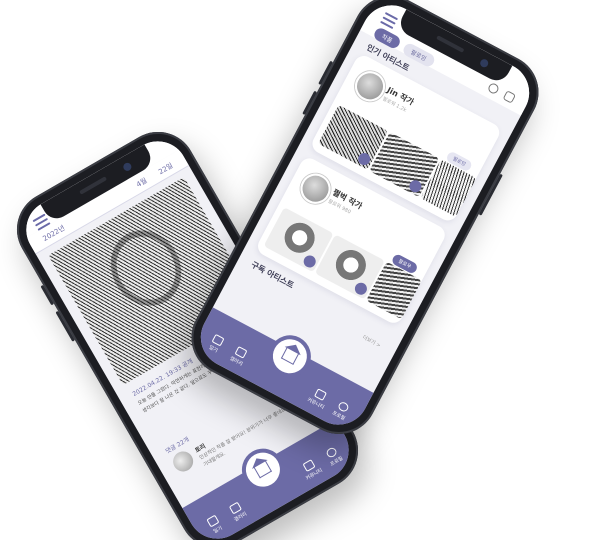 The width and height of the screenshot is (590, 540). I want to click on nav-profile: 프로필, so click(341, 410).